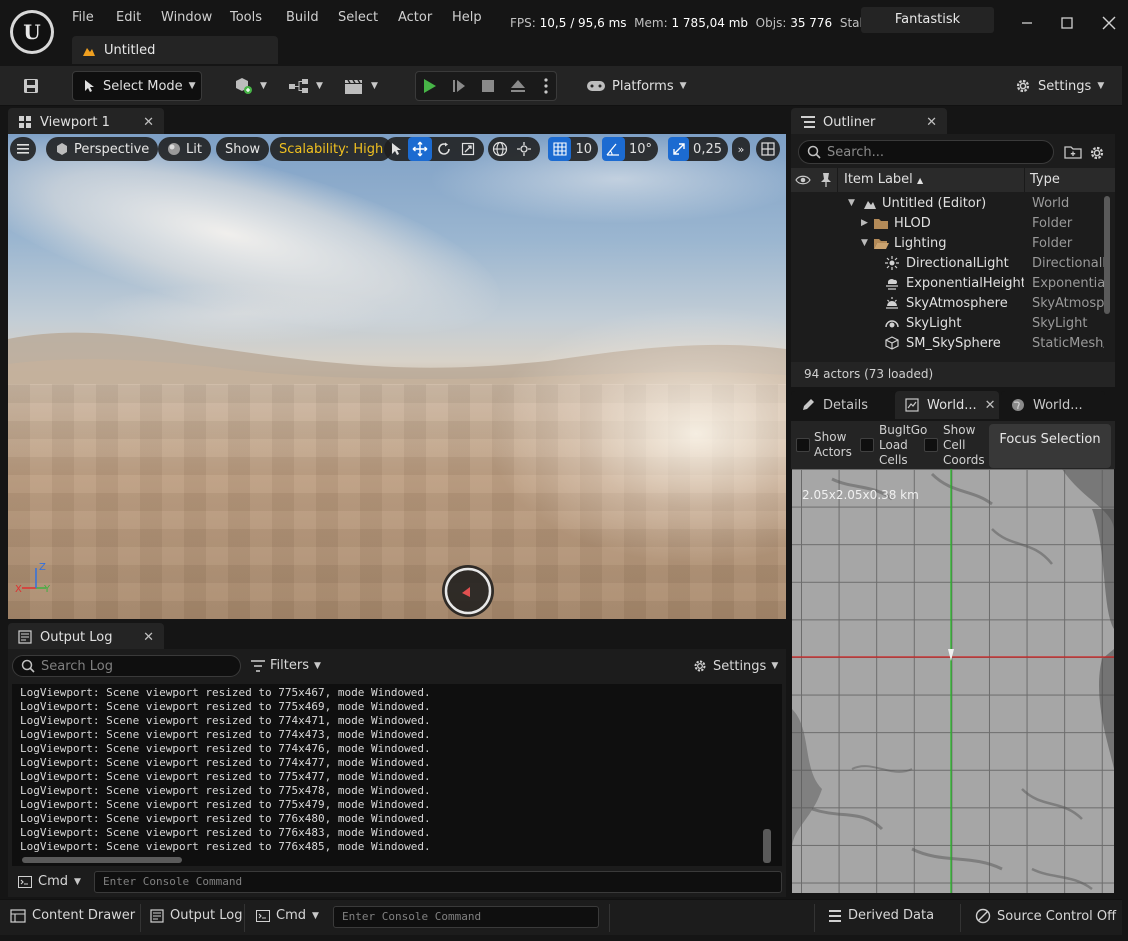  What do you see at coordinates (362, 86) in the screenshot?
I see `cinematics-button: ▼` at bounding box center [362, 86].